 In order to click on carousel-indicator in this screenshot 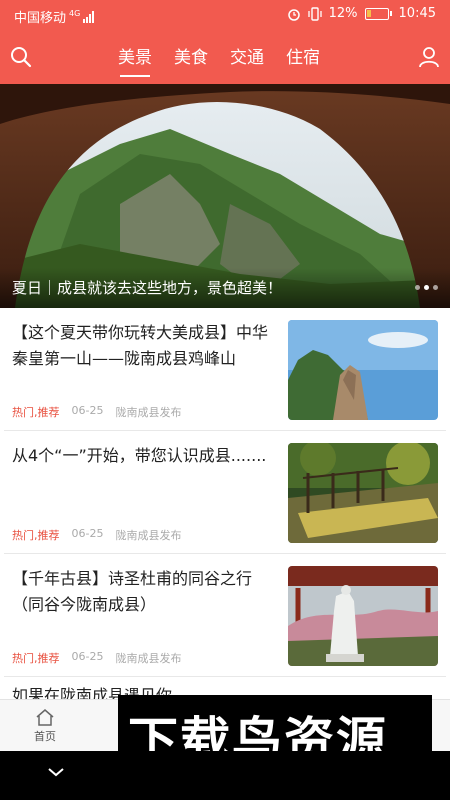, I will do `click(426, 287)`.